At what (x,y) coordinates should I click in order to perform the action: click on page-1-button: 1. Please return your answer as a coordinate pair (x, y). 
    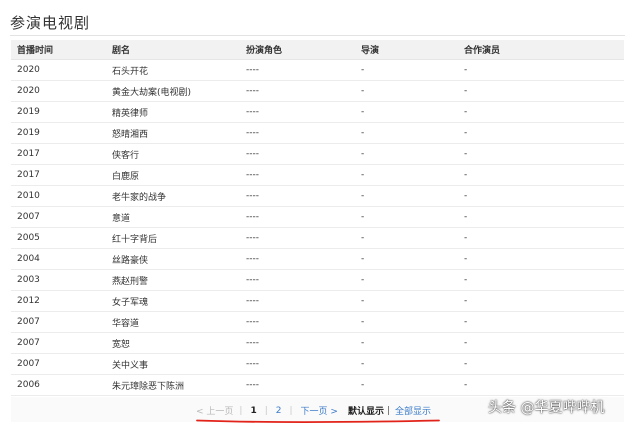
    Looking at the image, I should click on (253, 411).